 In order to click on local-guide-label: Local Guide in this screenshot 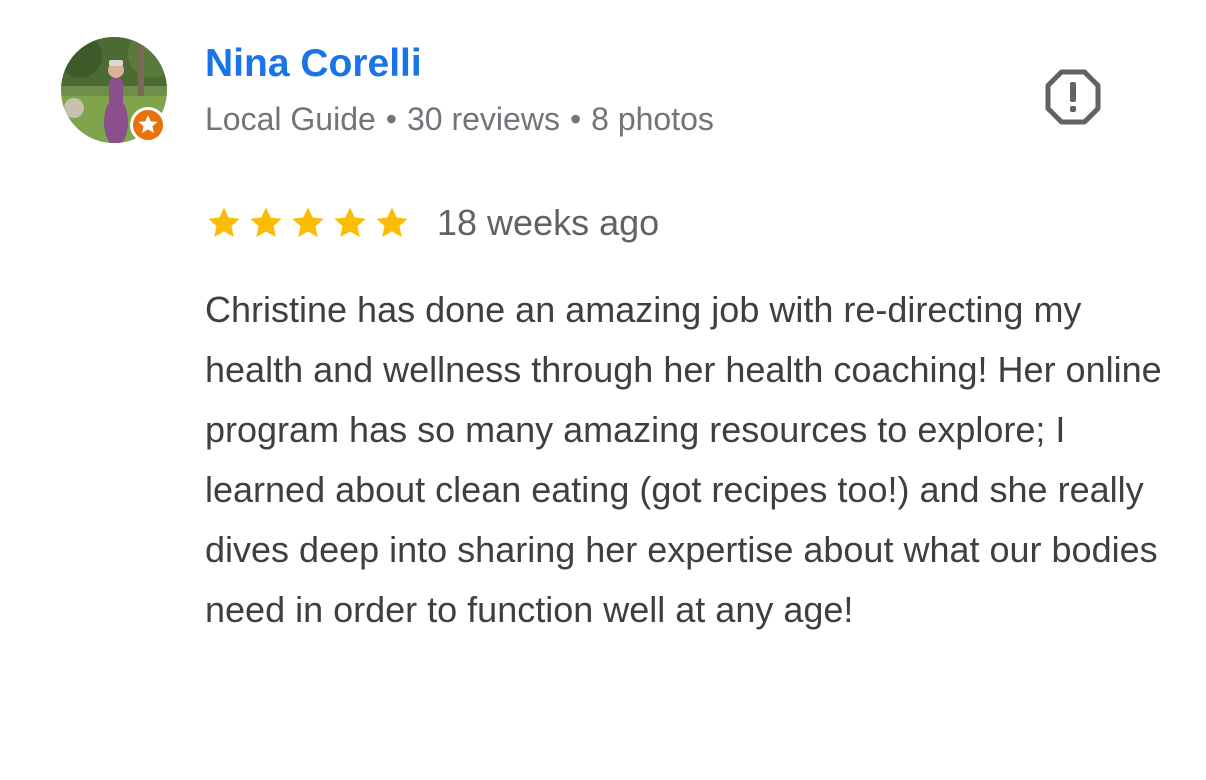, I will do `click(290, 119)`.